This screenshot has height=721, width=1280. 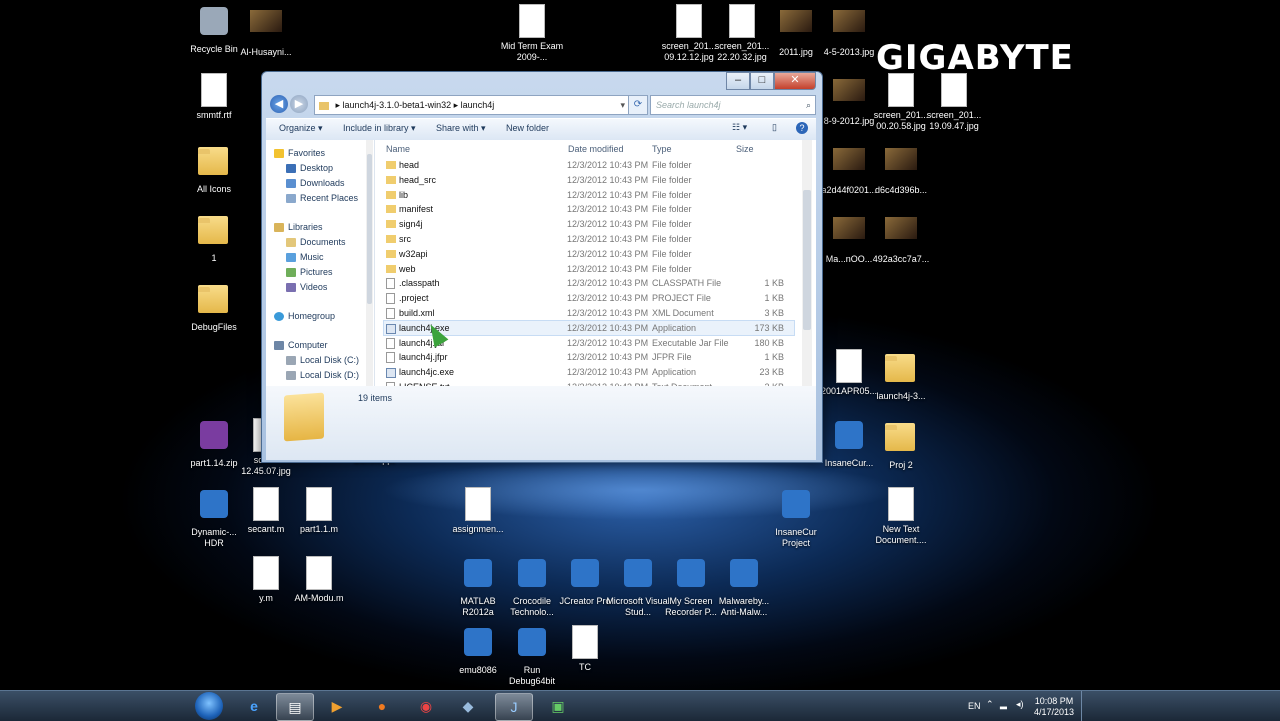 I want to click on view-options-icon: ☷ ▾, so click(x=739, y=127).